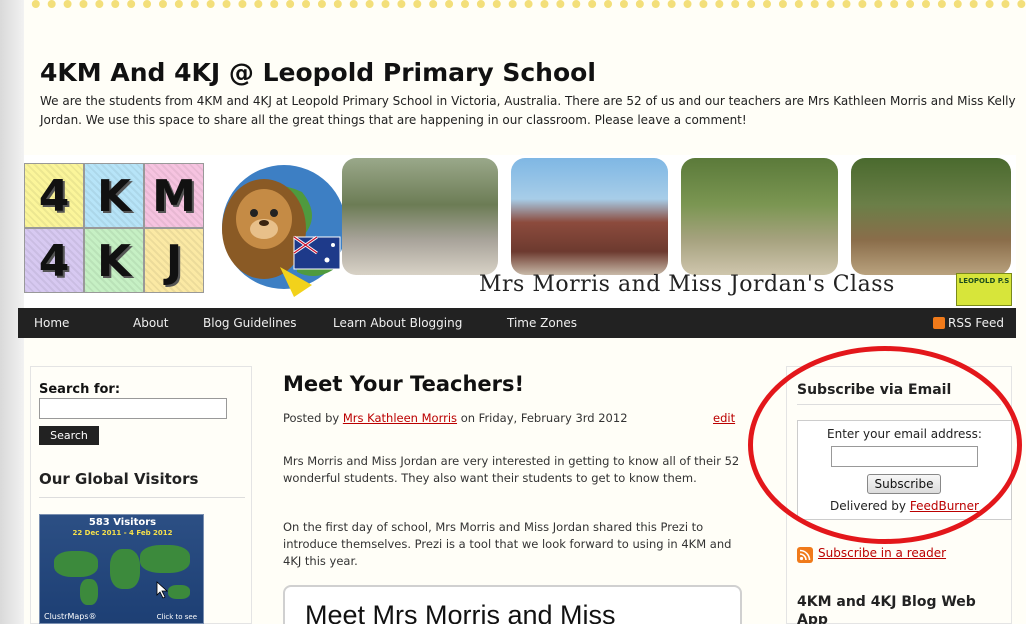 This screenshot has height=624, width=1026. What do you see at coordinates (400, 418) in the screenshot?
I see `author-link: Mrs Kathleen Morris` at bounding box center [400, 418].